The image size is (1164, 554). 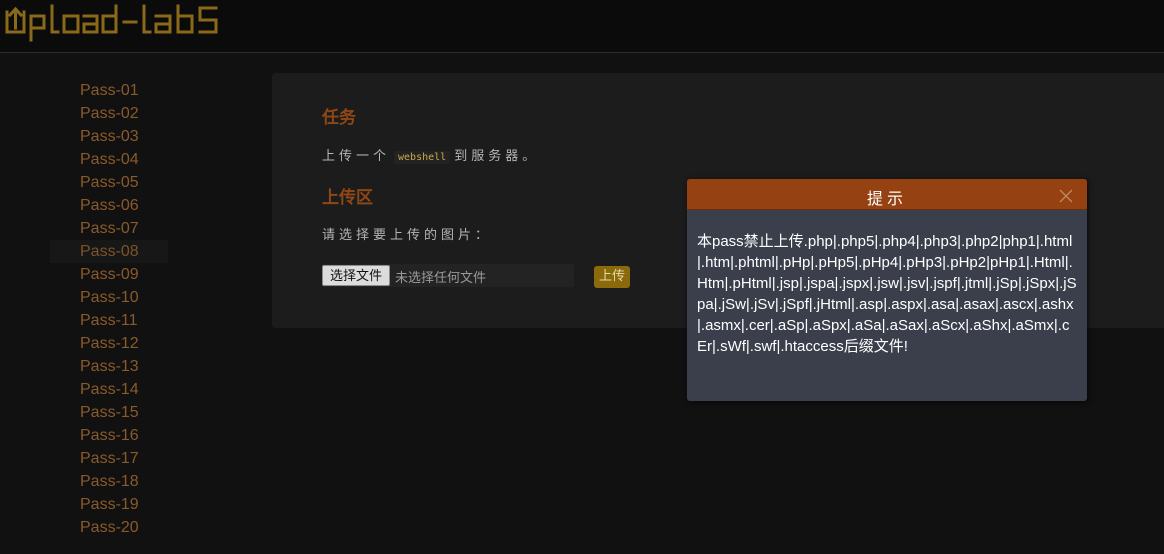 I want to click on file-status: 未选择任何文件, so click(x=441, y=278).